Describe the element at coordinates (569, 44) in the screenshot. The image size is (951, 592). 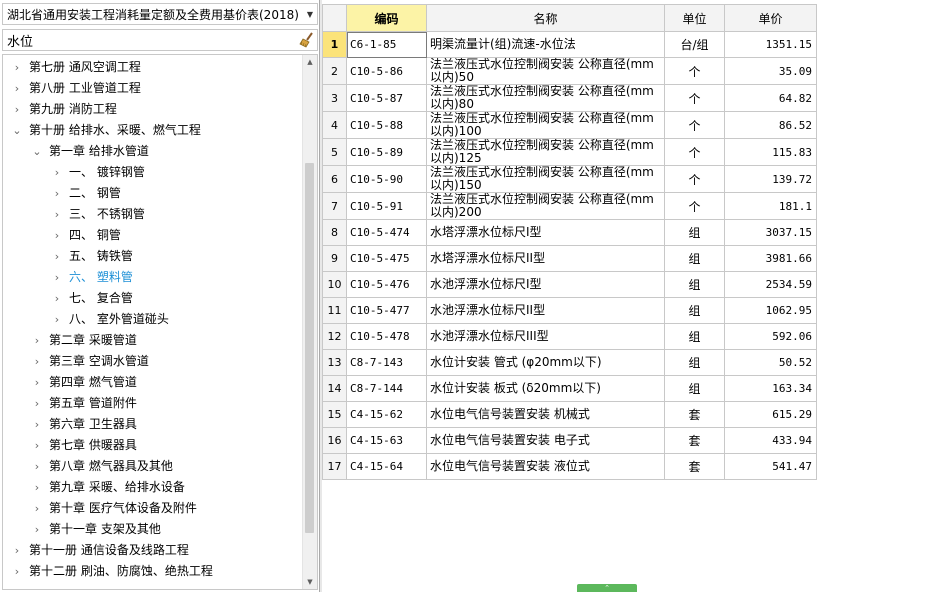
I see `table-row: 1 C6-1-85 明渠流量计(组)流速-水位法 台/组 1351.15` at that location.